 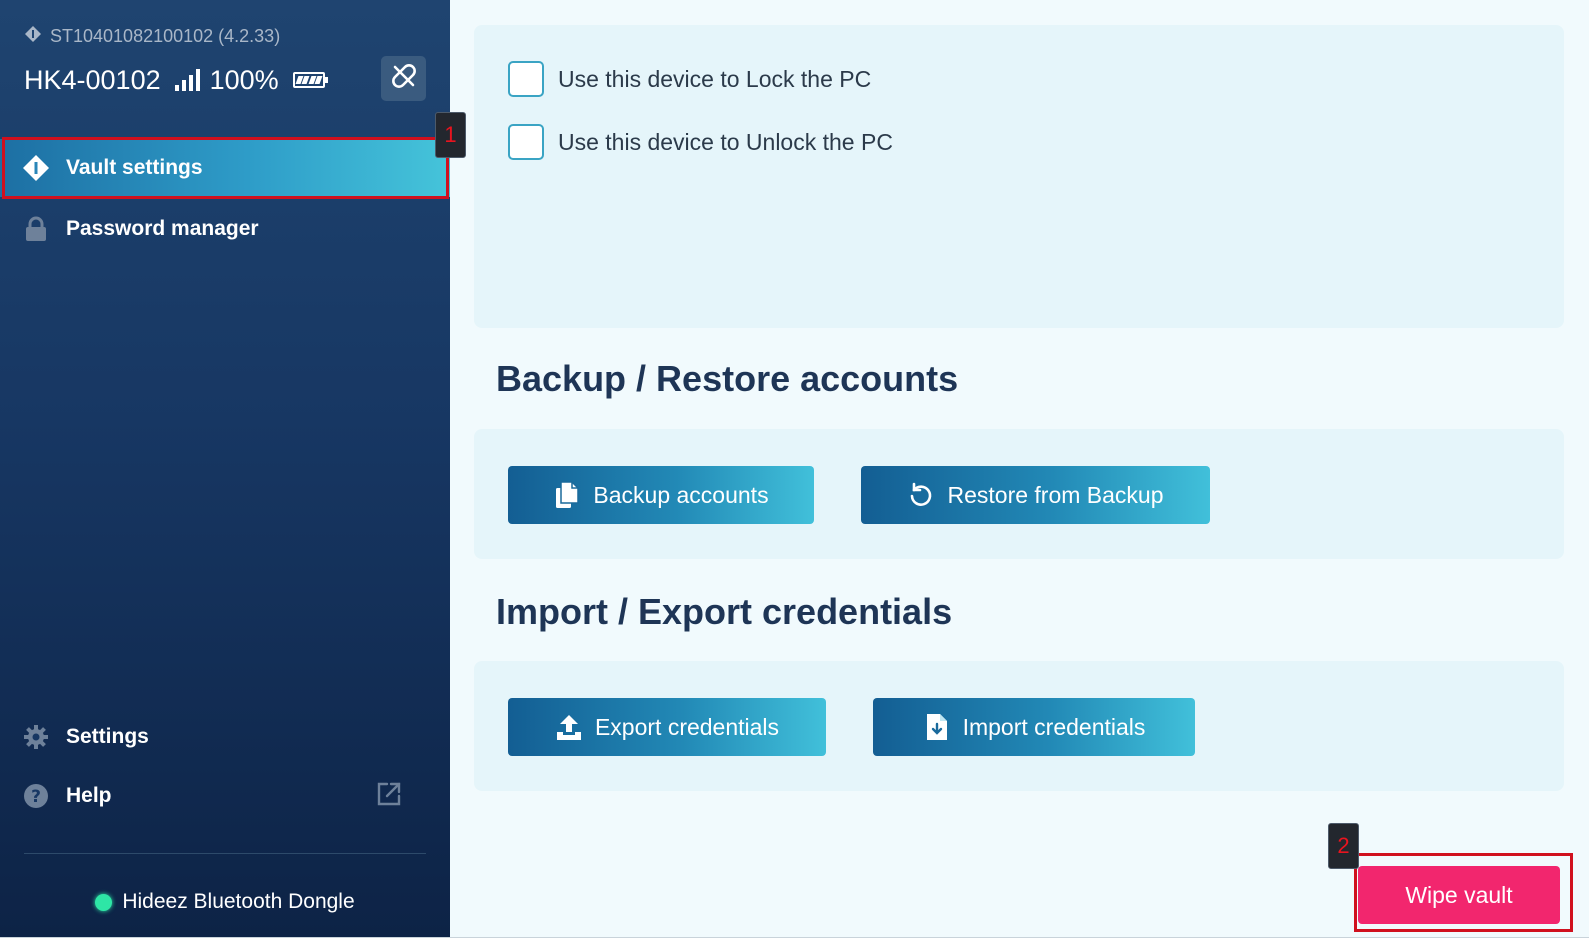 I want to click on option-lock-pc: Use this device to Lock the PC, so click(x=689, y=79).